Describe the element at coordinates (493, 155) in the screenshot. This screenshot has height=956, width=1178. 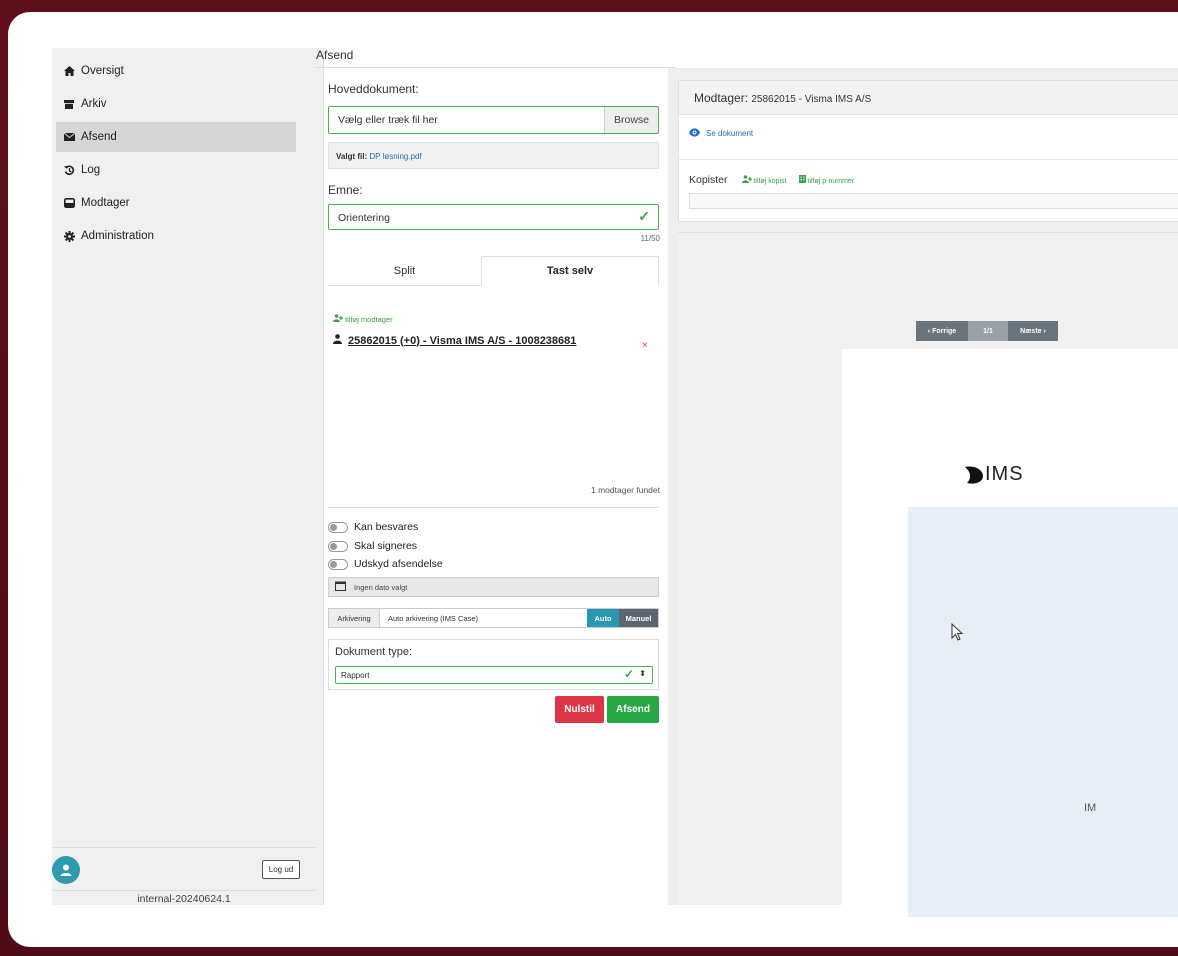
I see `selected-file: Valgt fil: DP løsning.pdf` at that location.